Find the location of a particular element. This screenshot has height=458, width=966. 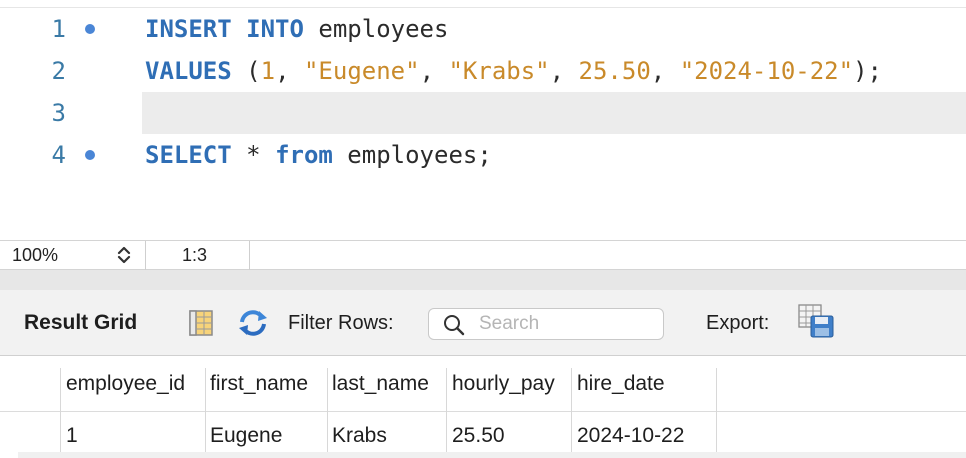

column-header-hire-date: hire_date is located at coordinates (621, 384).